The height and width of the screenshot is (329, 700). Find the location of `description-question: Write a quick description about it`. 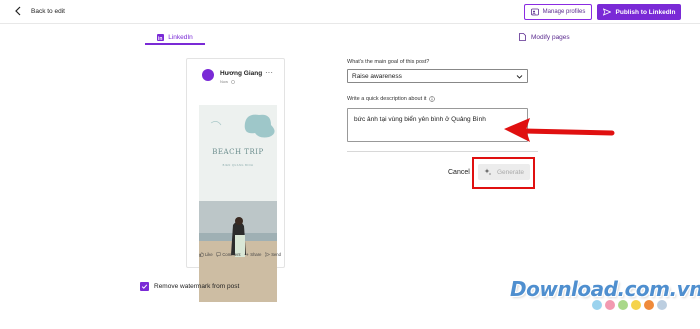

description-question: Write a quick description about it is located at coordinates (391, 99).